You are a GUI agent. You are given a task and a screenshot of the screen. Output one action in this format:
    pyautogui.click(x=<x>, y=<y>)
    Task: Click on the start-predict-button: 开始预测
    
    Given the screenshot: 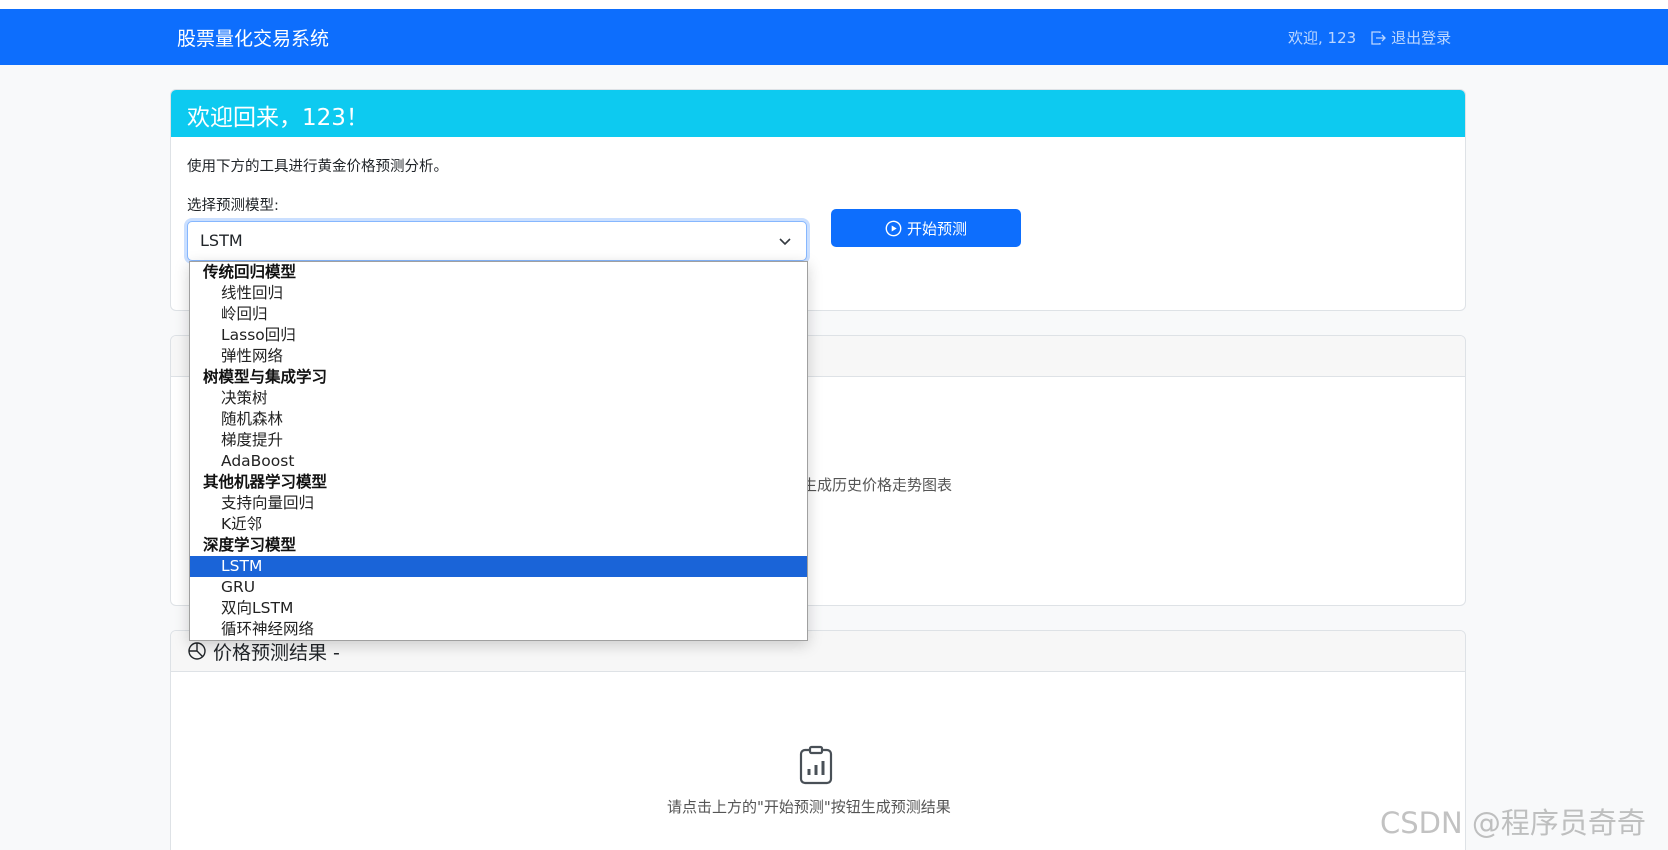 What is the action you would take?
    pyautogui.click(x=926, y=228)
    